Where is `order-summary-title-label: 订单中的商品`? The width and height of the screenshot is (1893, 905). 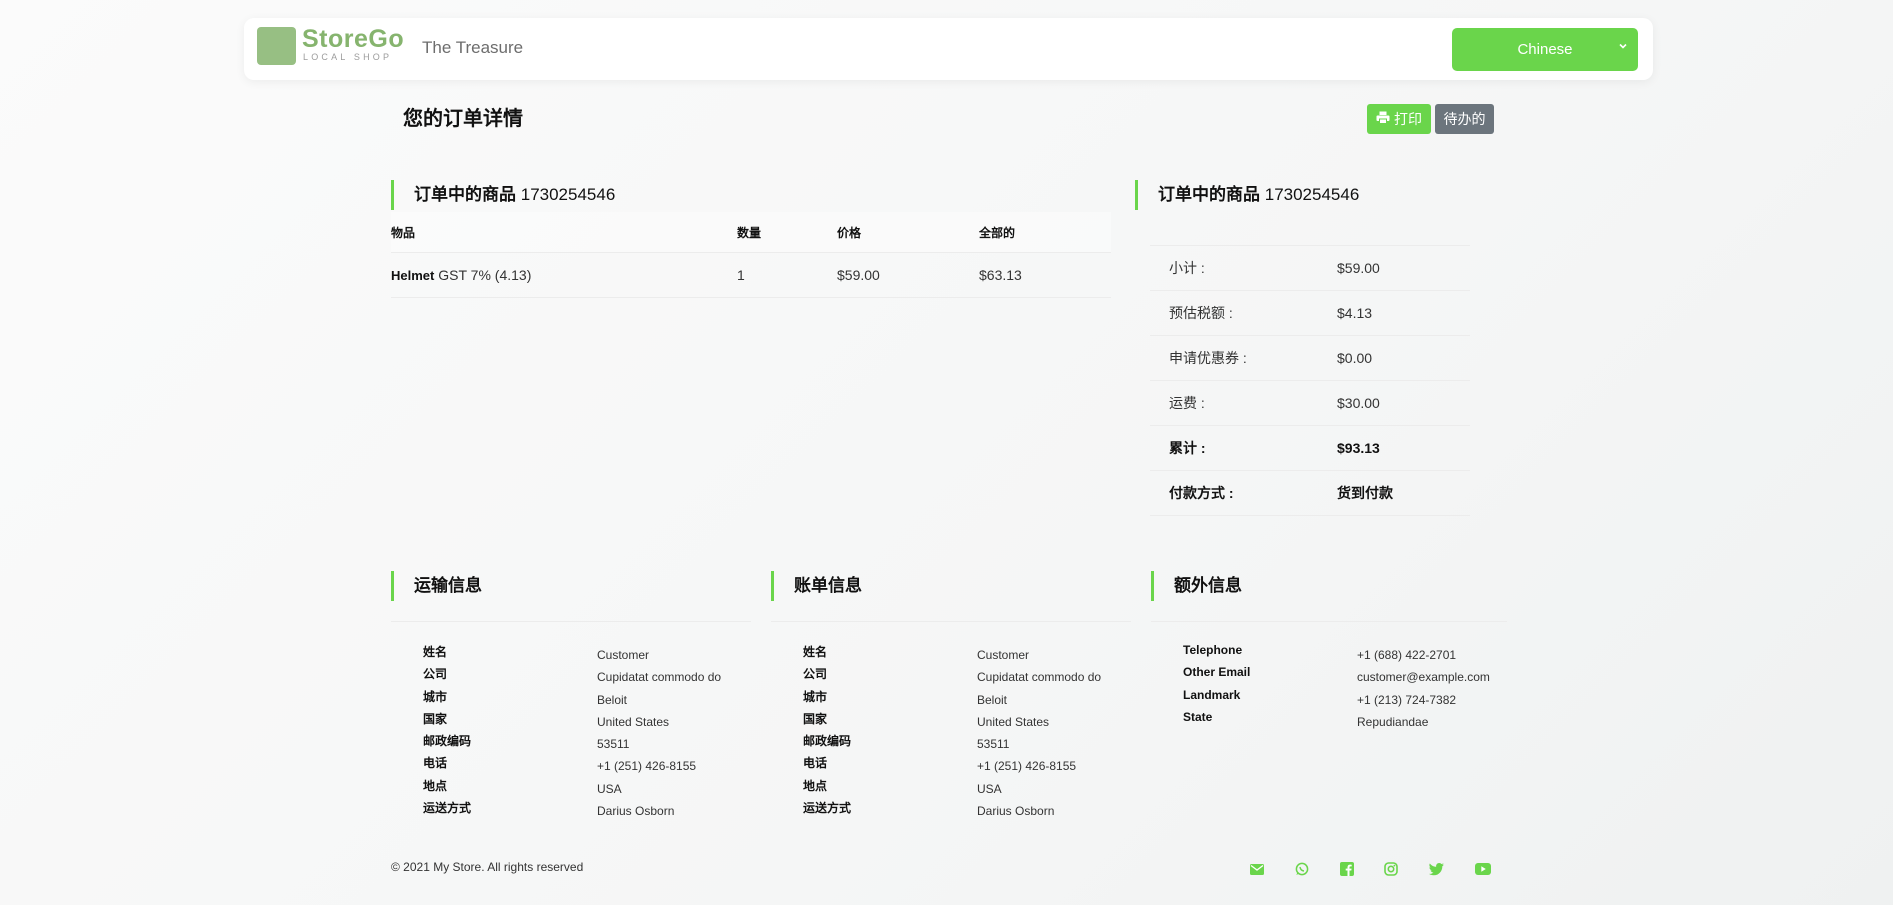 order-summary-title-label: 订单中的商品 is located at coordinates (1209, 194).